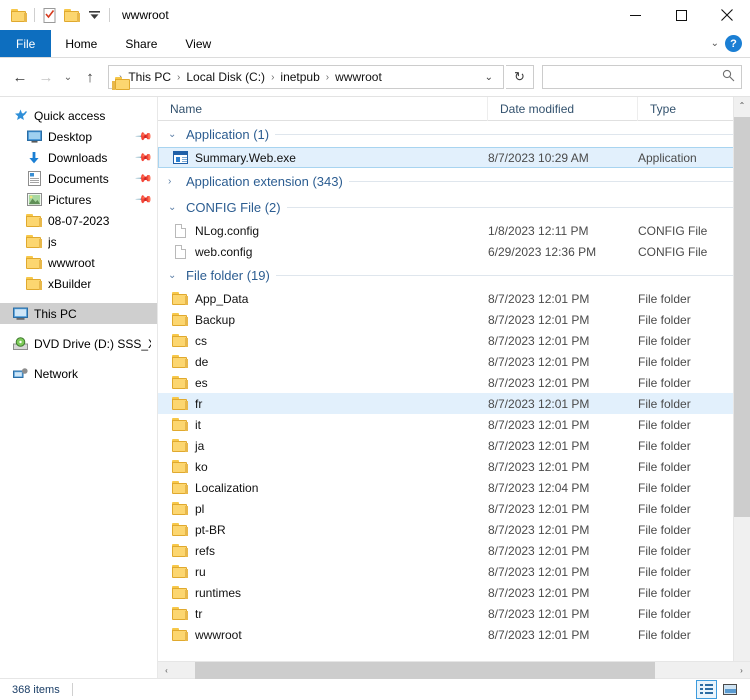 This screenshot has width=750, height=700. Describe the element at coordinates (454, 613) in the screenshot. I see `table-row: tr 8/7/2023 12:01 PM File folder` at that location.